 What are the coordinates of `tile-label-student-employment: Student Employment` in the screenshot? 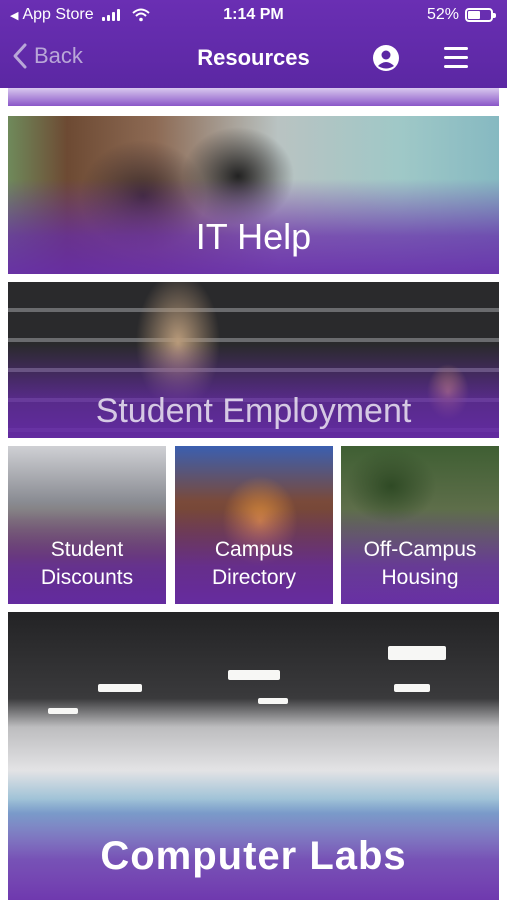 It's located at (253, 411).